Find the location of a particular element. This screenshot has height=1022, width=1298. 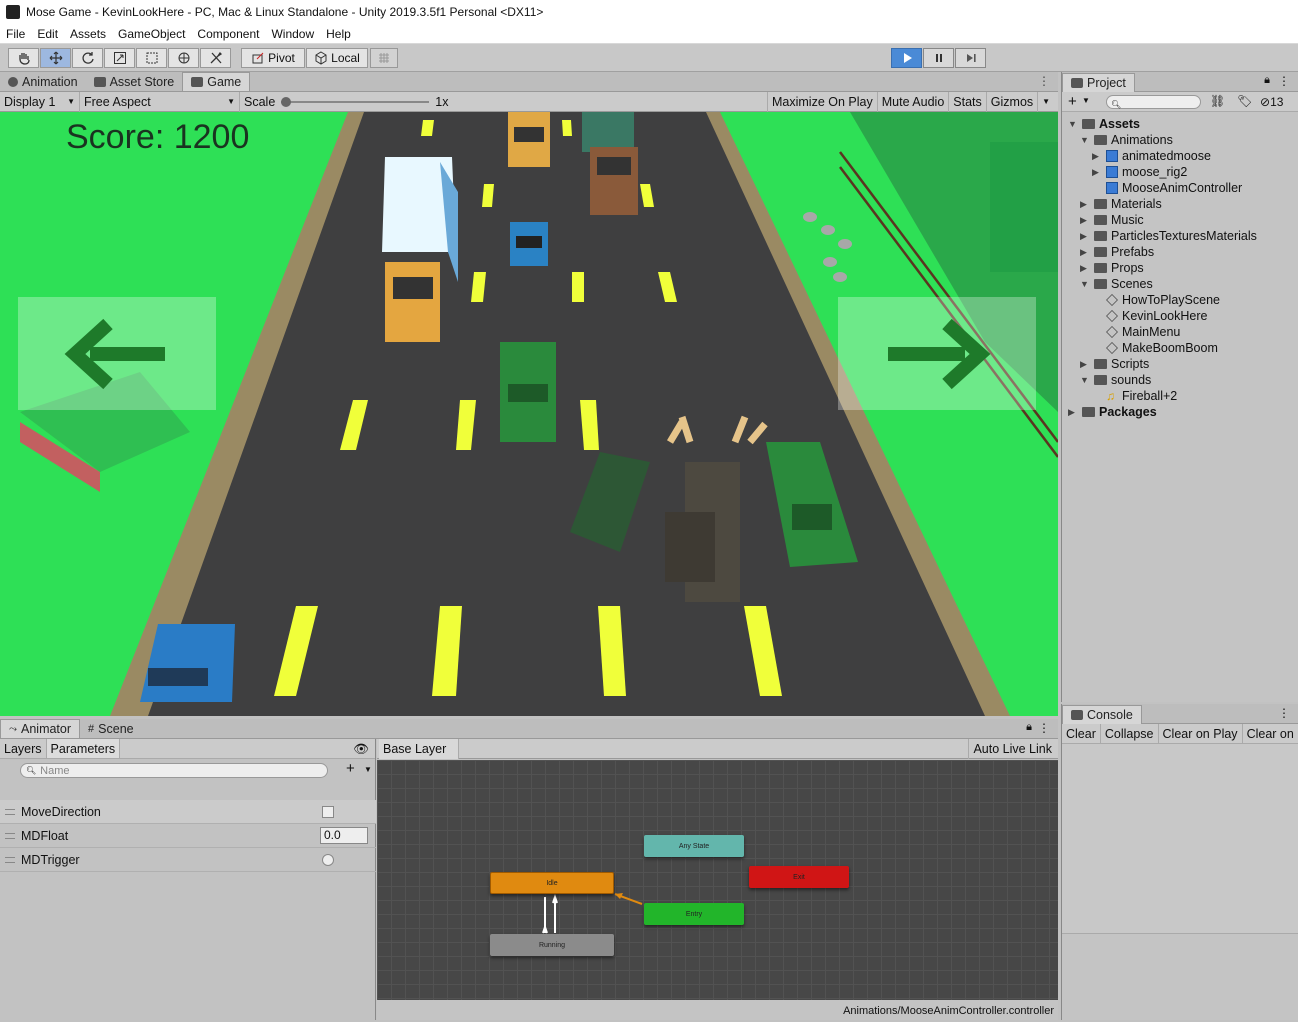

eye-icon: 👁︎ is located at coordinates (361, 748).